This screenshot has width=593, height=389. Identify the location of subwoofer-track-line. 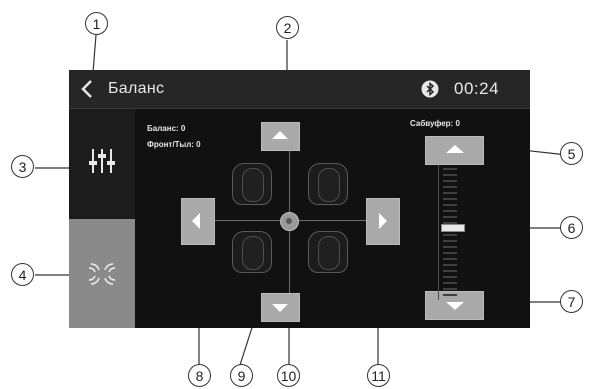
(438, 232).